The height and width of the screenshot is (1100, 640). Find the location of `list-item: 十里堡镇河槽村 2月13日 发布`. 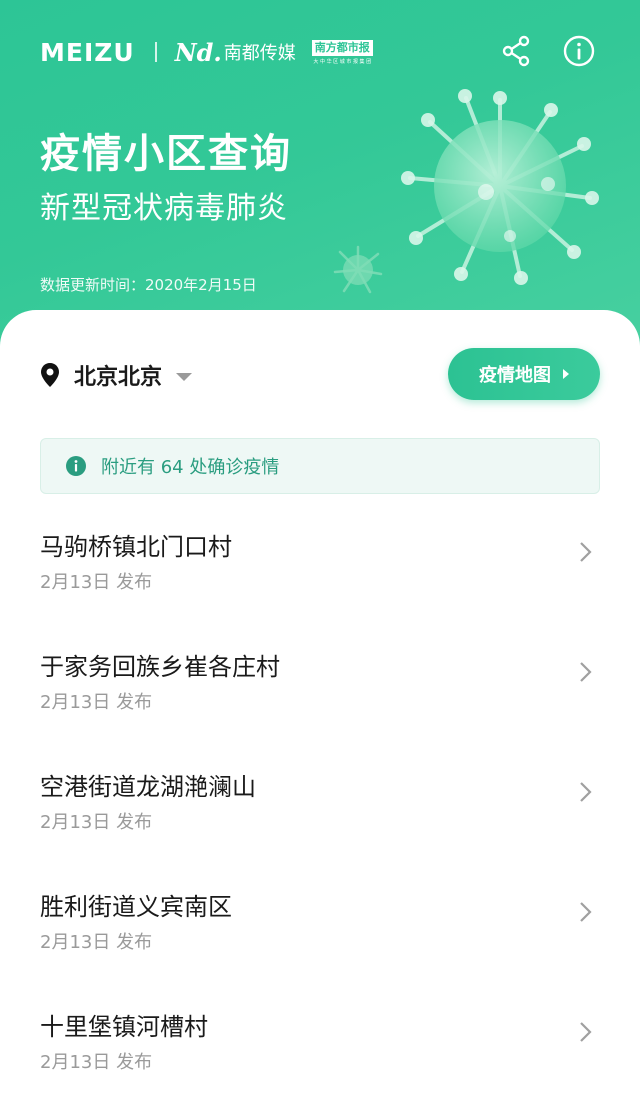

list-item: 十里堡镇河槽村 2月13日 发布 is located at coordinates (320, 1040).